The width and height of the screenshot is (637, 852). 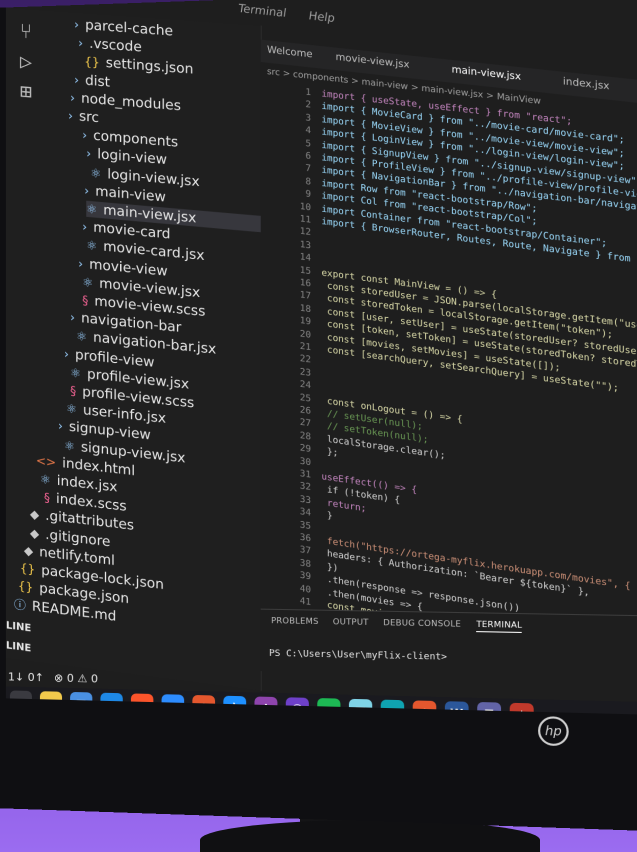 What do you see at coordinates (586, 84) in the screenshot?
I see `editor-tab: index.jsx` at bounding box center [586, 84].